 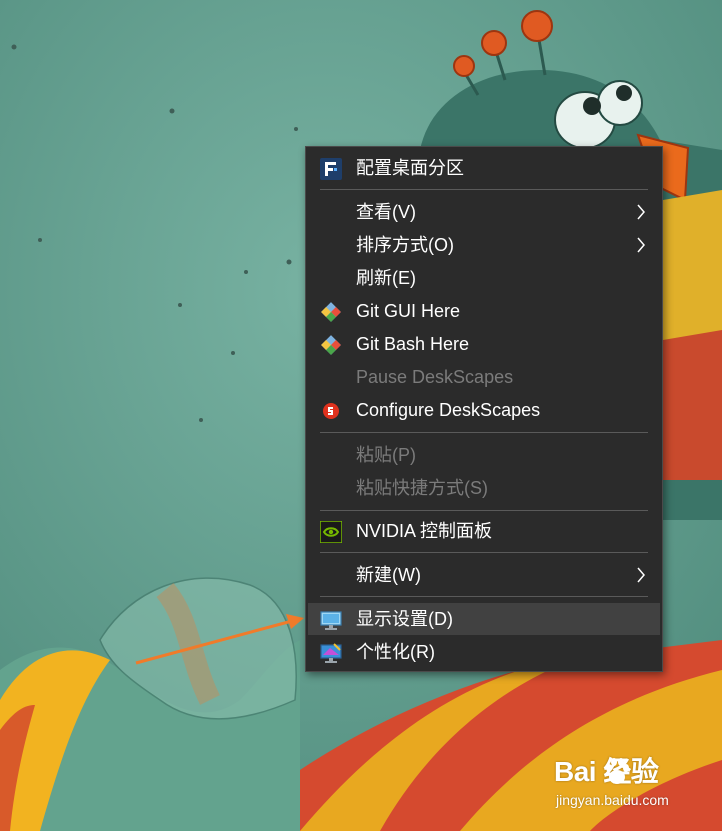 What do you see at coordinates (386, 212) in the screenshot?
I see `menu-item-label: 查看(V)` at bounding box center [386, 212].